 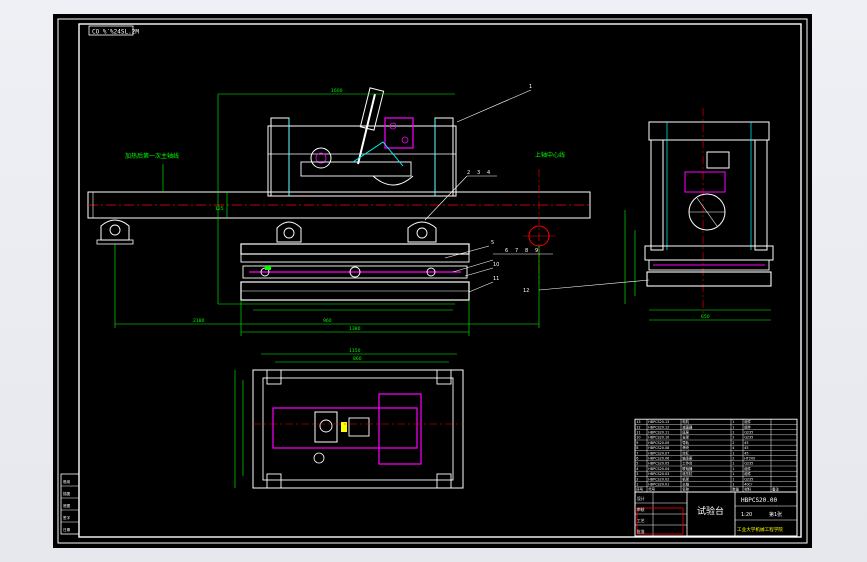 I want to click on right-annotation: 上轴中心线, so click(x=550, y=155).